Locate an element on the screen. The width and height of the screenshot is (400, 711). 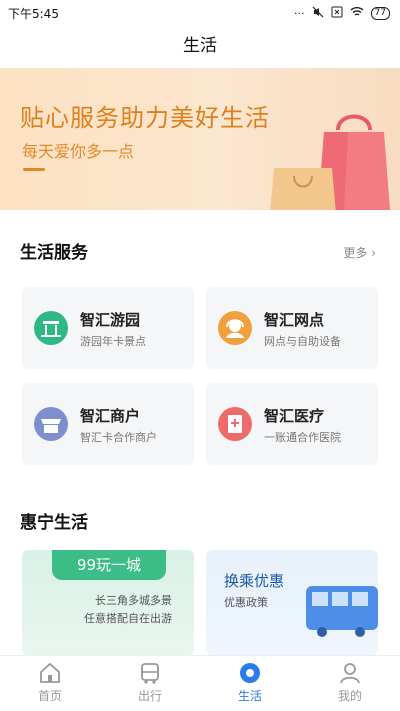
service-desc: 网点与自助设备 is located at coordinates (302, 341).